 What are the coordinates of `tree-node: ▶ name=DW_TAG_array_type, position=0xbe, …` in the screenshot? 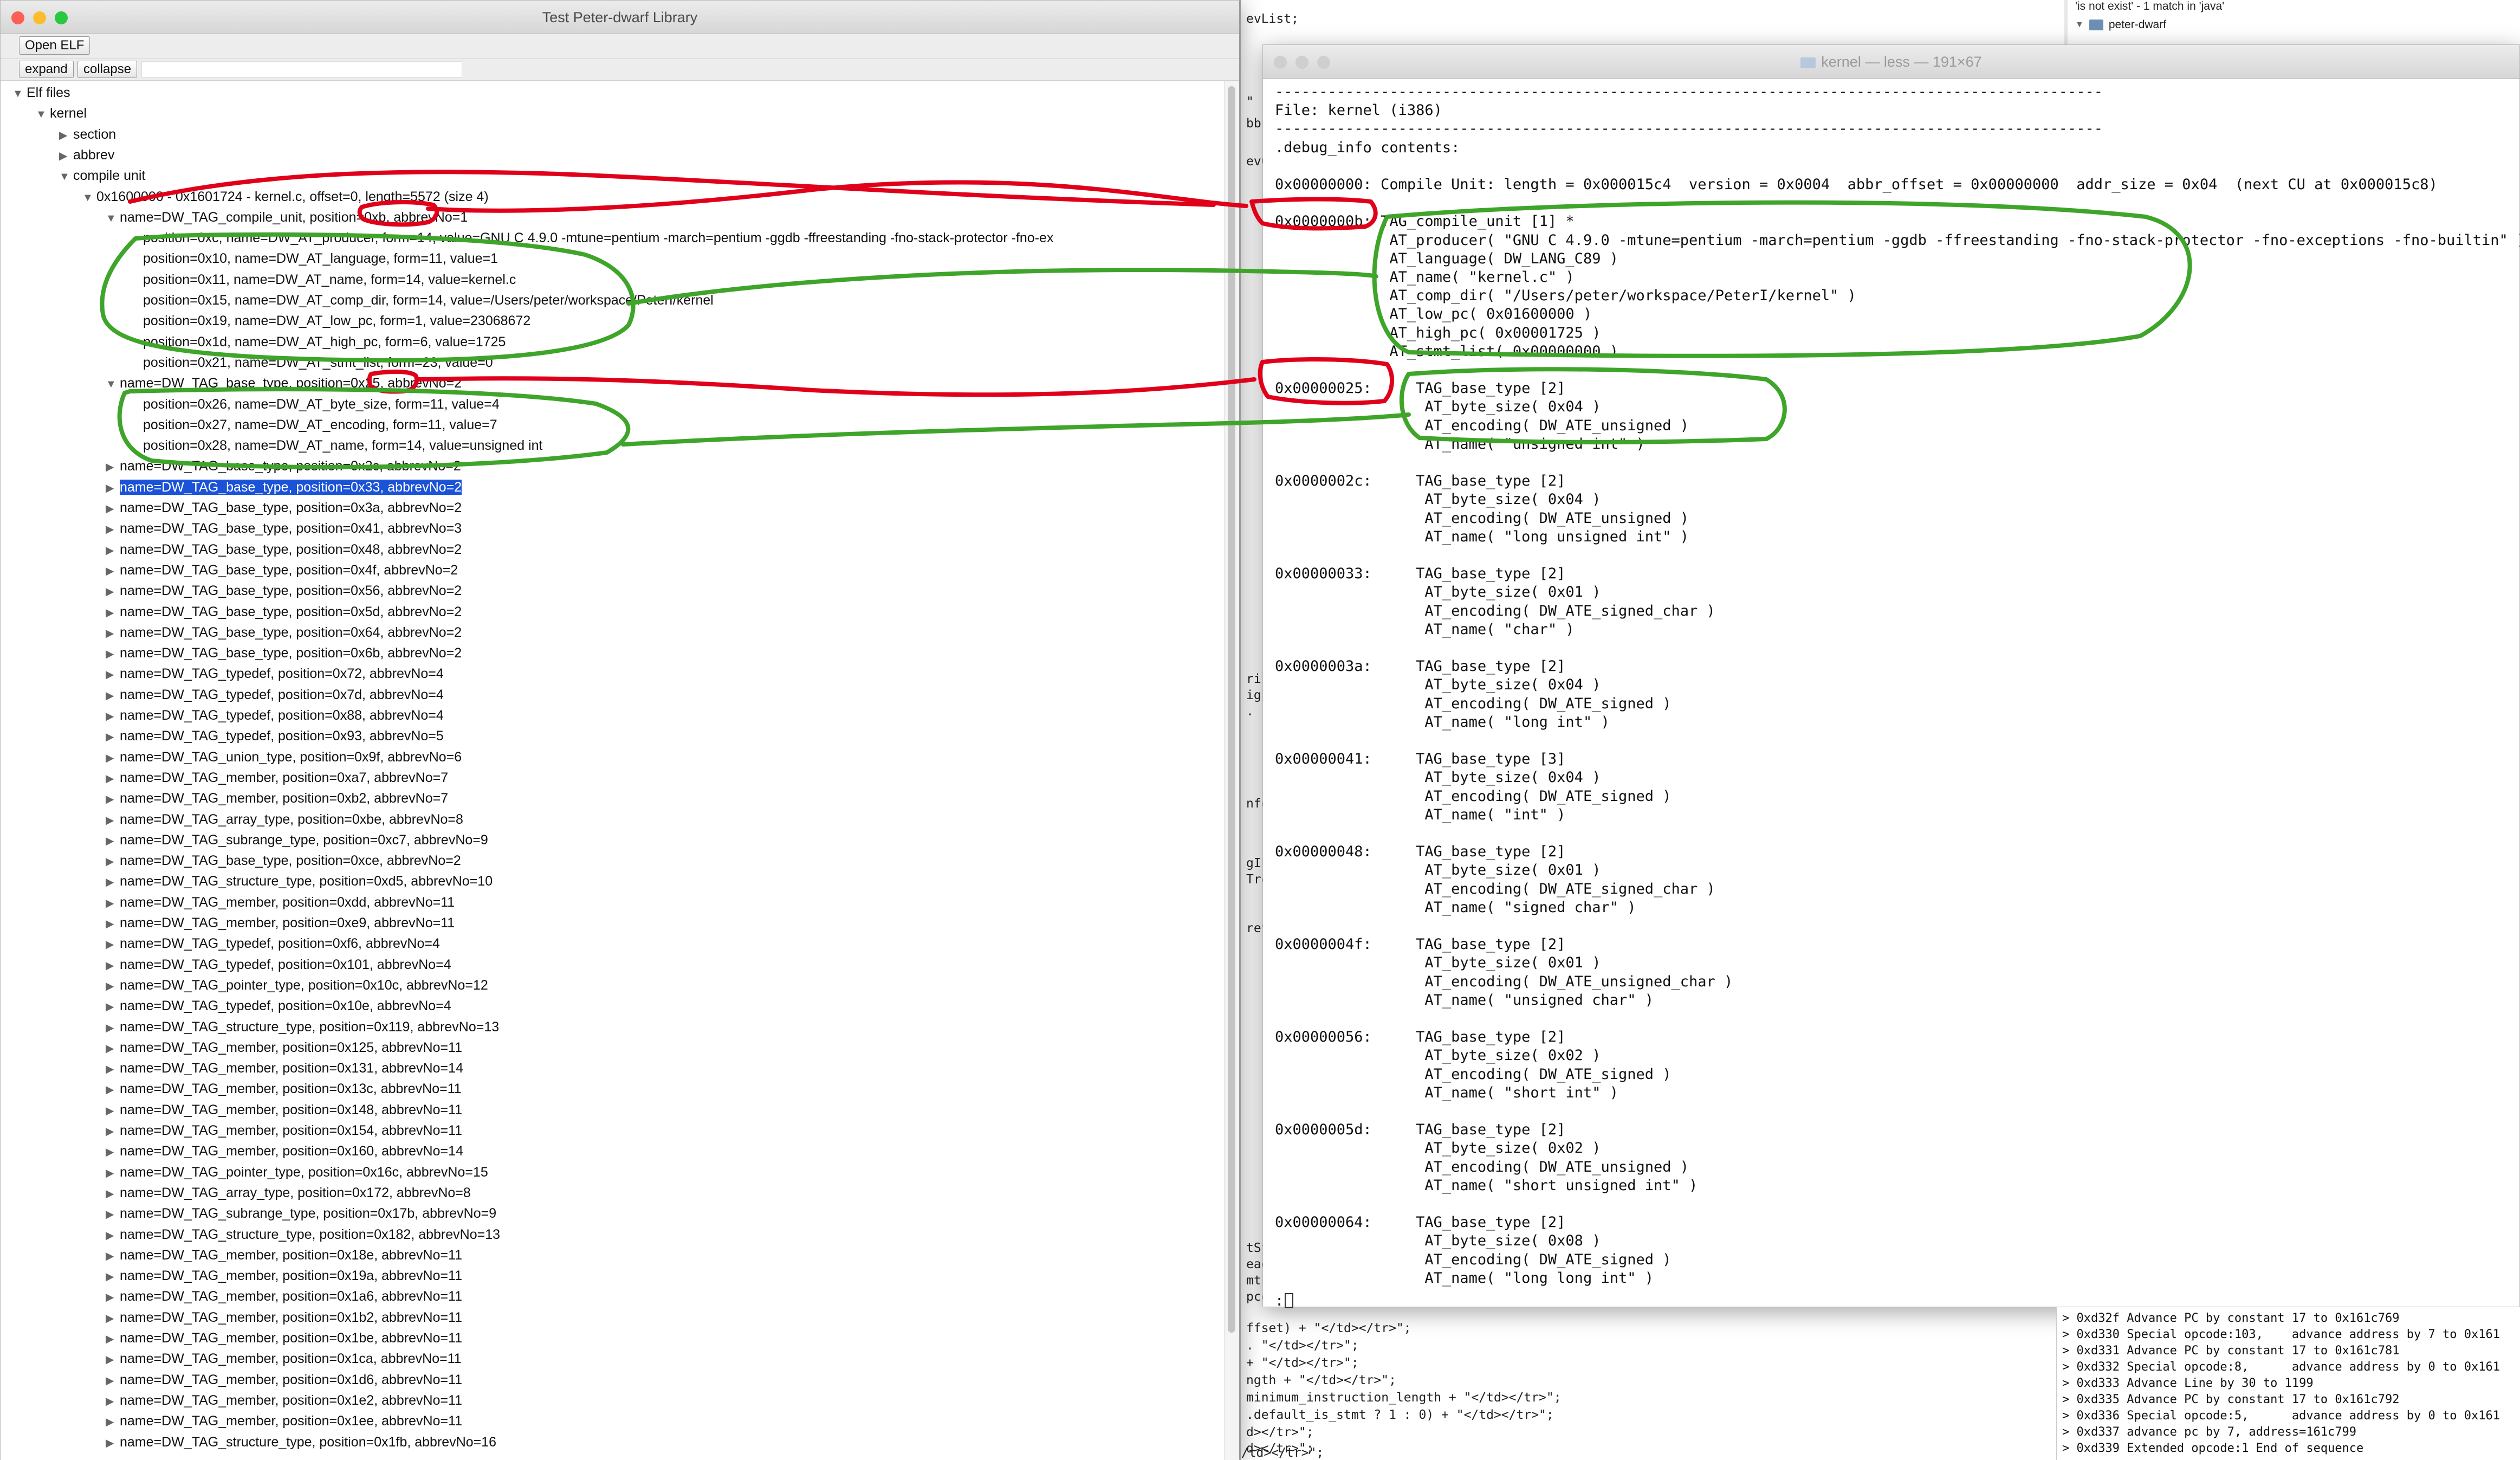 It's located at (285, 819).